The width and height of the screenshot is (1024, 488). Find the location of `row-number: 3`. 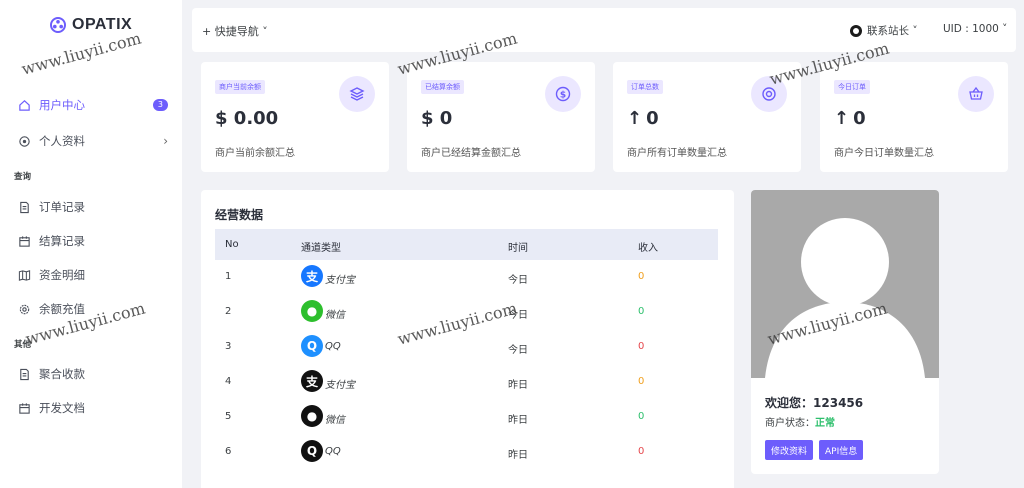

row-number: 3 is located at coordinates (228, 346).